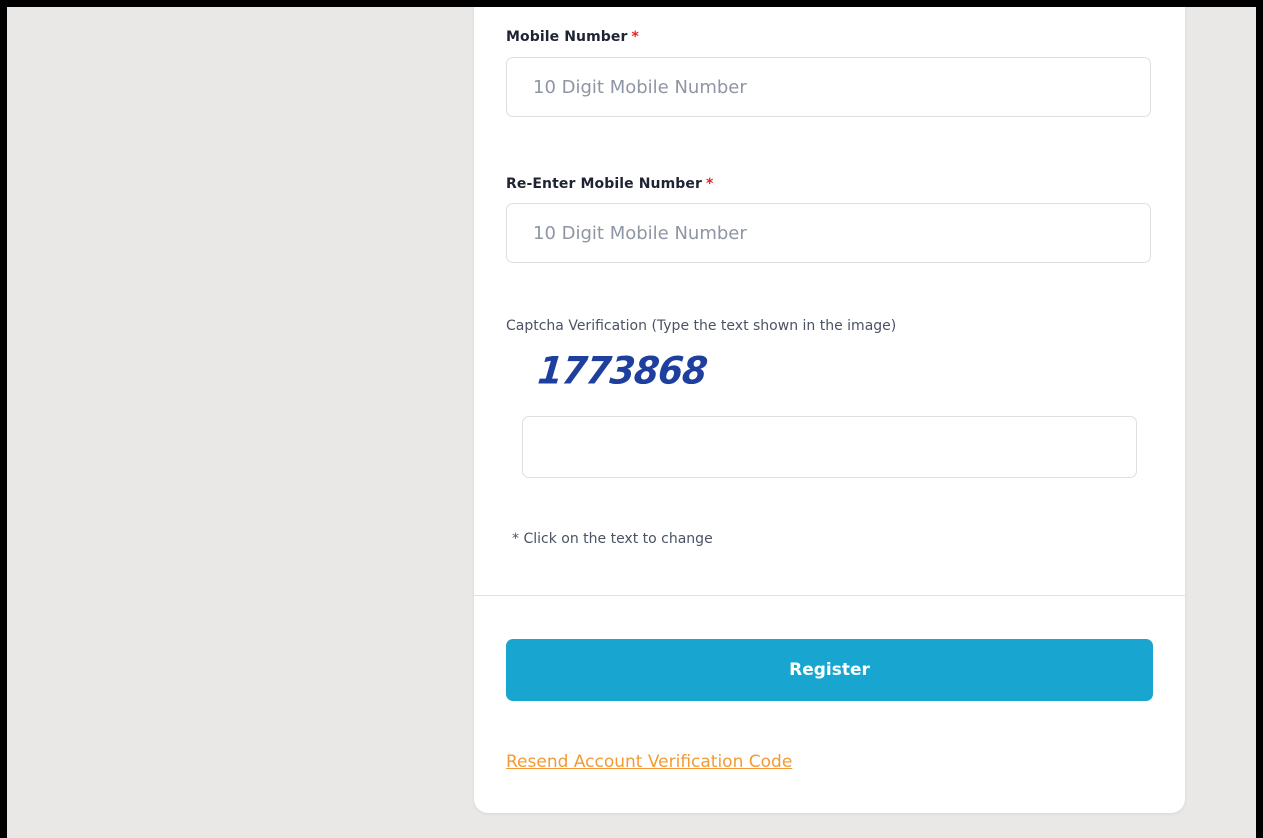  Describe the element at coordinates (829, 447) in the screenshot. I see `captcha-input` at that location.